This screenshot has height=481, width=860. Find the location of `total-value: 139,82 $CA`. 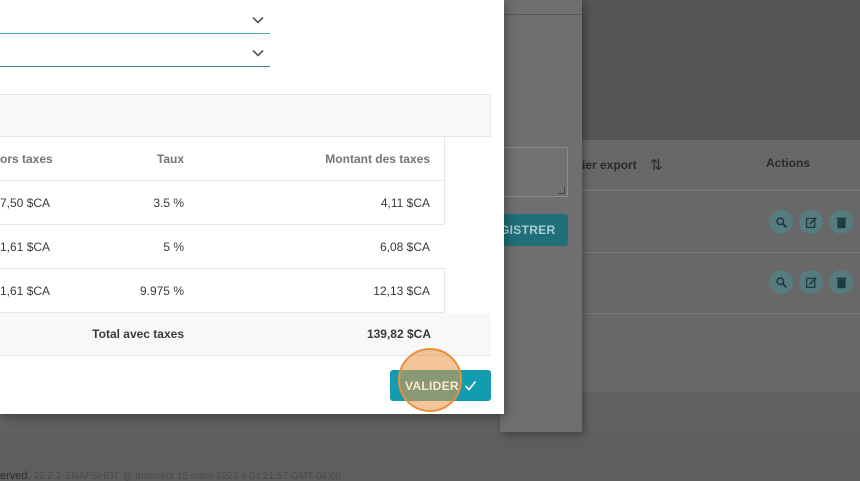

total-value: 139,82 $CA is located at coordinates (398, 334).